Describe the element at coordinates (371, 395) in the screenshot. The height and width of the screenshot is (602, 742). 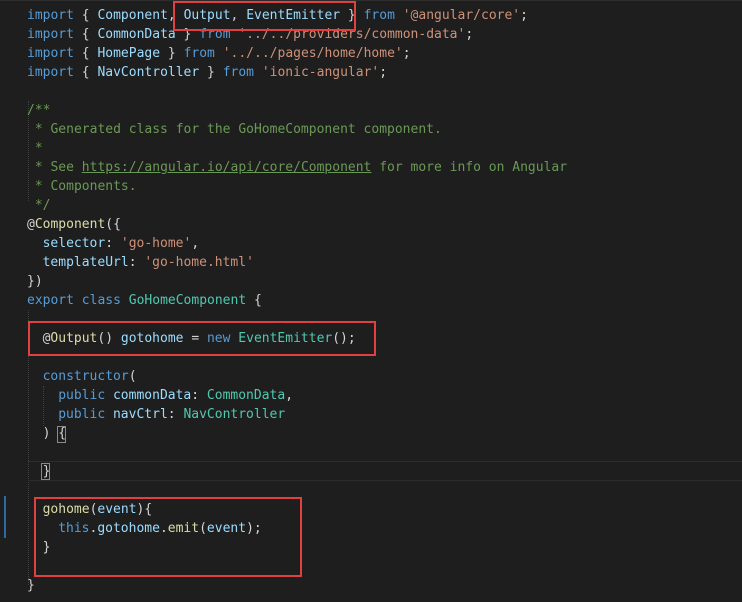
I see `code-line: public commonData: CommonData,` at that location.